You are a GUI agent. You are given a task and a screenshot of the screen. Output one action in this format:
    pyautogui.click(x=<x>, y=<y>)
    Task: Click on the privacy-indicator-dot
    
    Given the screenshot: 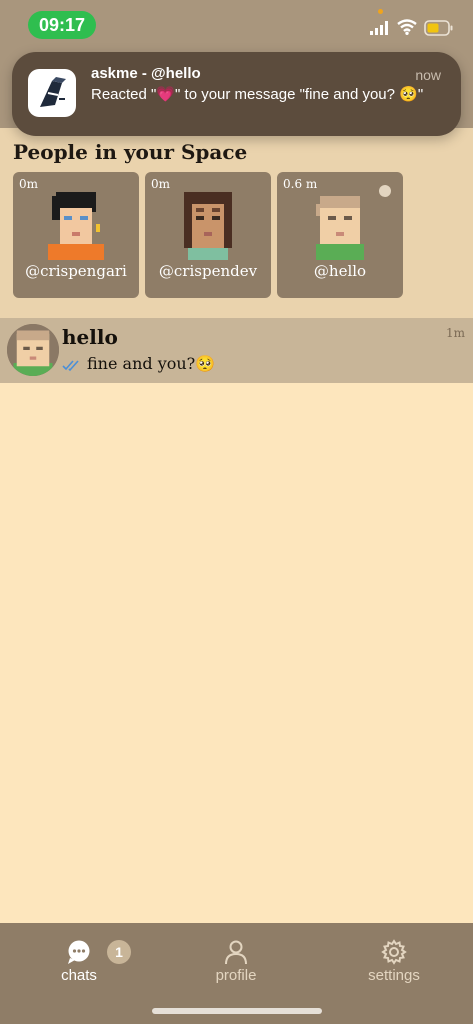 What is the action you would take?
    pyautogui.click(x=380, y=11)
    